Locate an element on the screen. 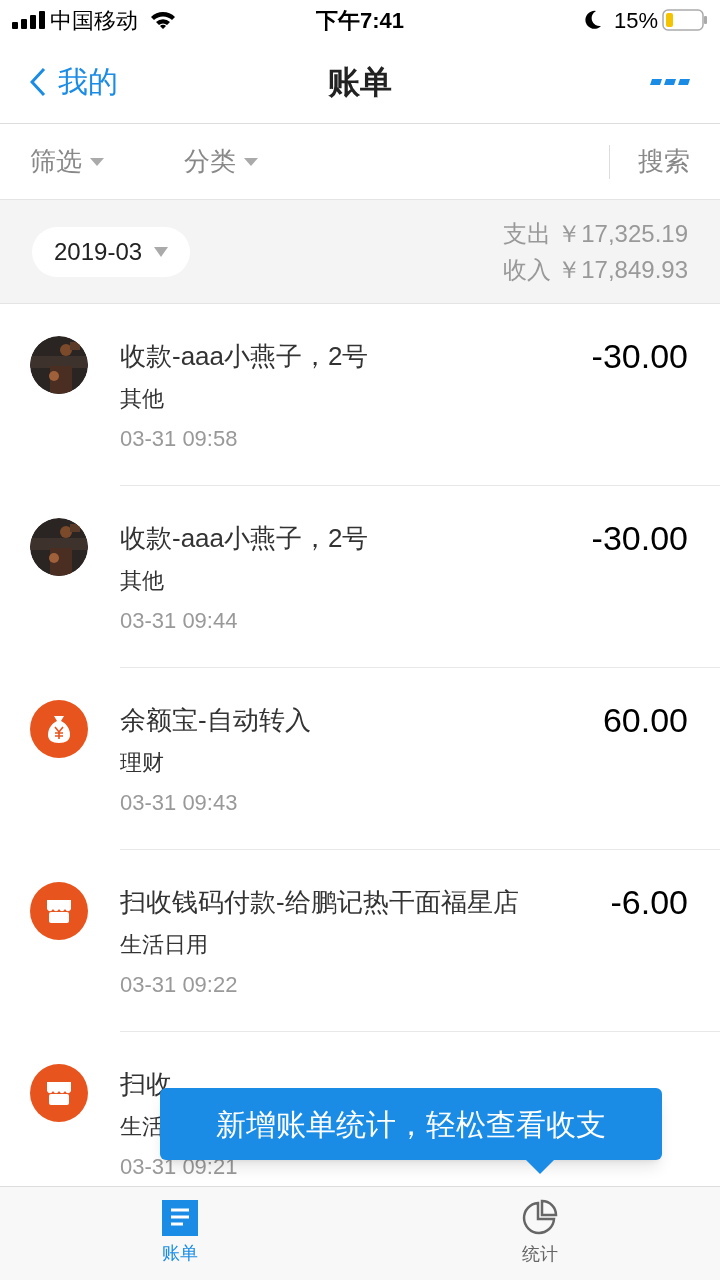  page-title: 账单 is located at coordinates (360, 82).